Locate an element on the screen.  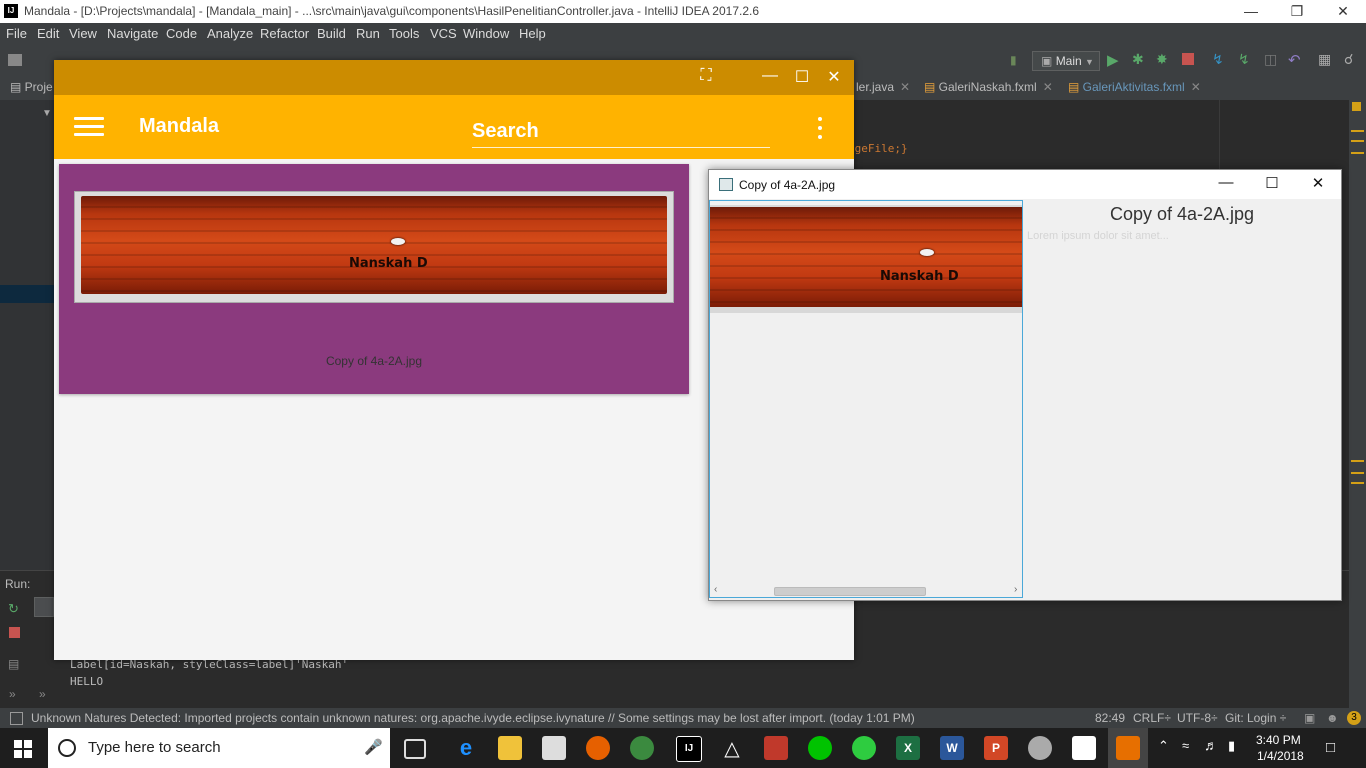
tab-controller-java: ler.java ✕ is located at coordinates (883, 87).